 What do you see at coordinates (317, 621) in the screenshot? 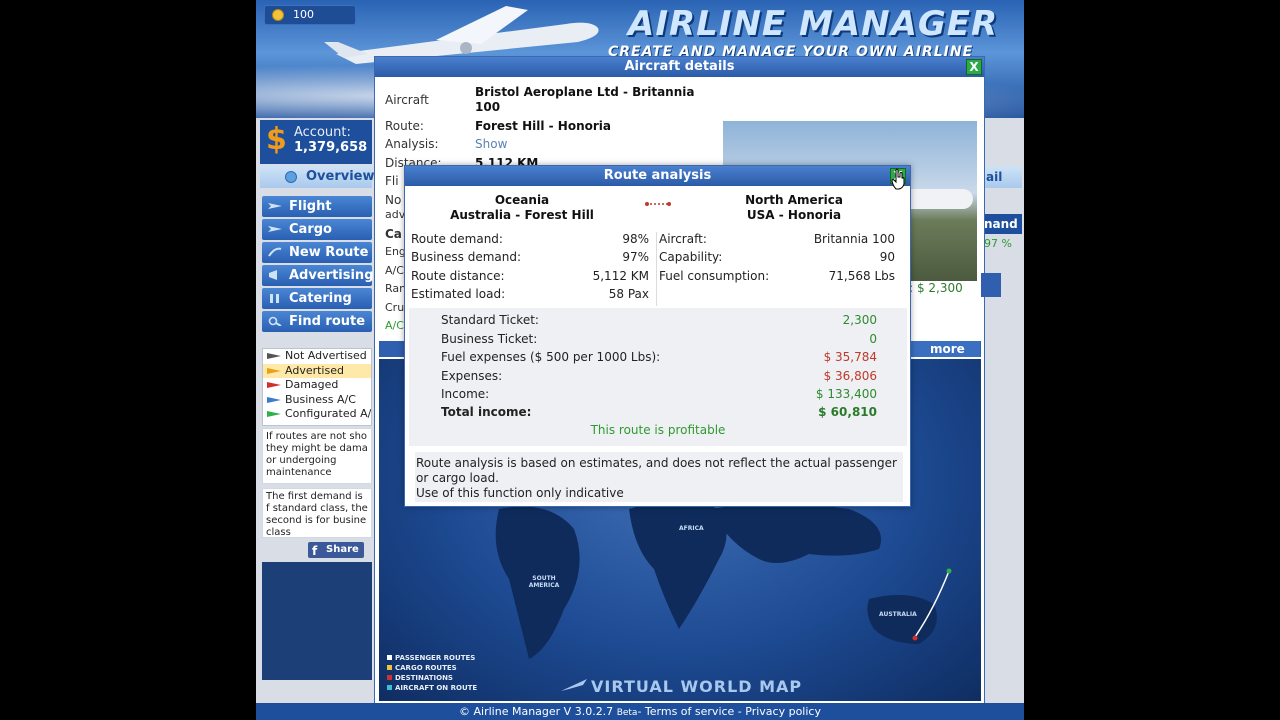
I see `left-panel-background` at bounding box center [317, 621].